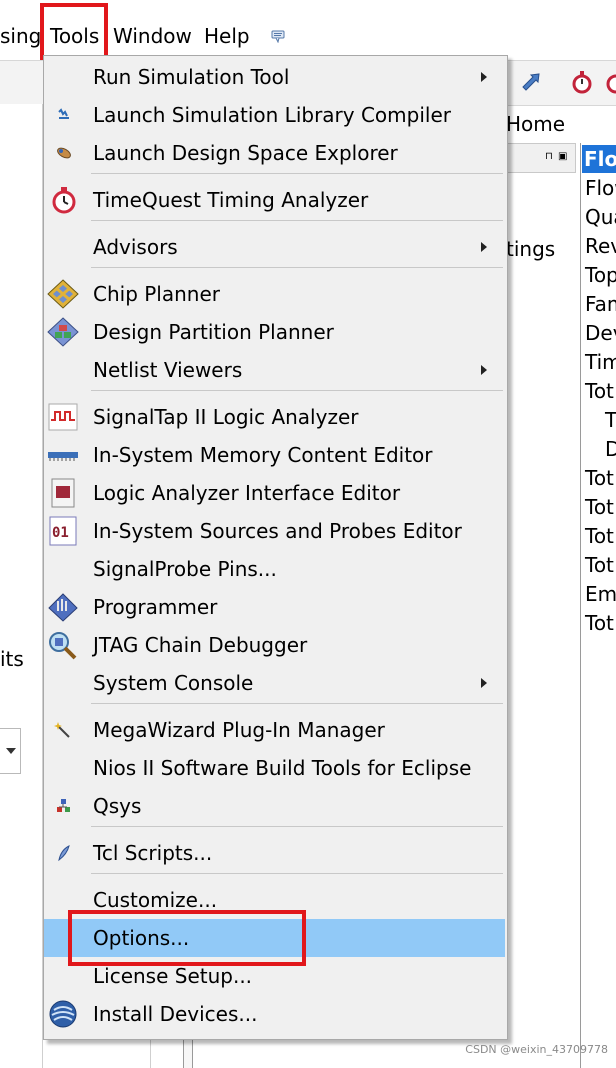 This screenshot has width=616, height=1068. I want to click on flow-summary-row: Top, so click(600, 275).